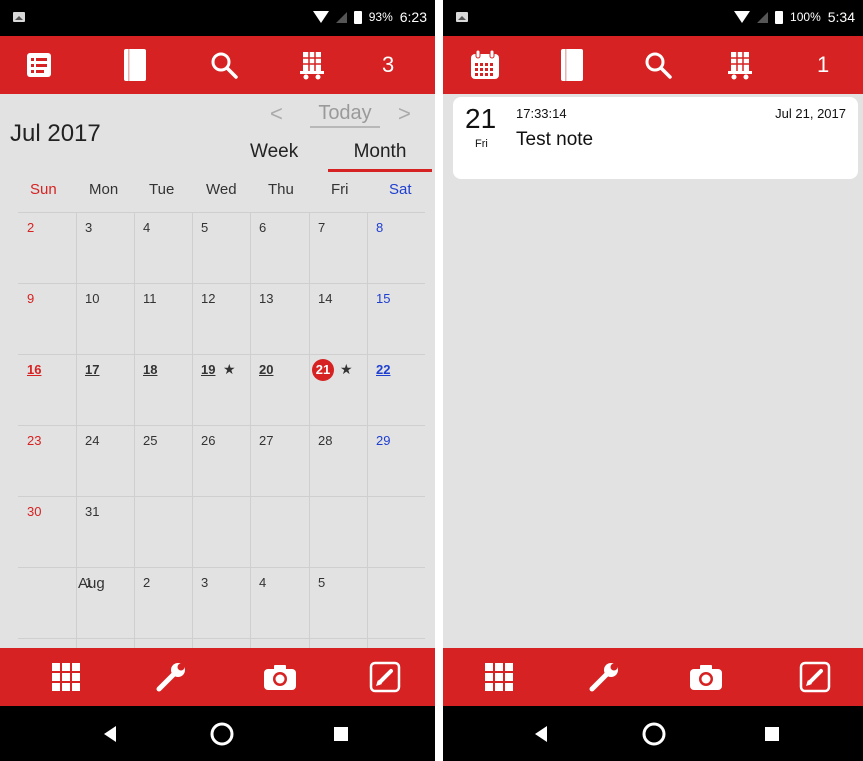 The image size is (863, 761). What do you see at coordinates (150, 440) in the screenshot?
I see `day-cell: 25` at bounding box center [150, 440].